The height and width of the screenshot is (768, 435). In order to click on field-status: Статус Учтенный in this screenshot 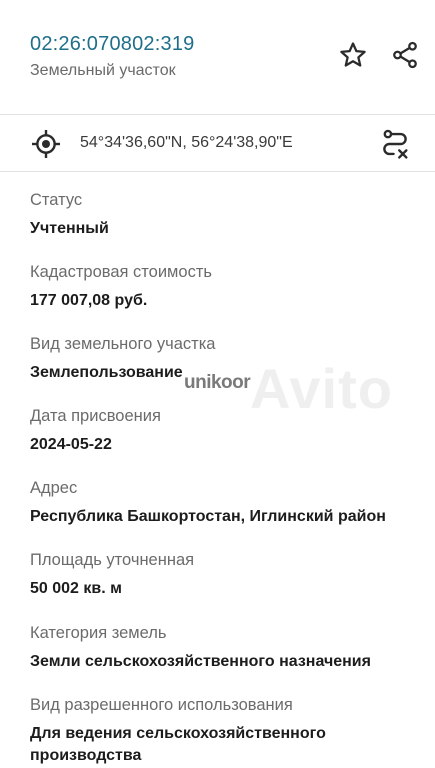, I will do `click(225, 215)`.